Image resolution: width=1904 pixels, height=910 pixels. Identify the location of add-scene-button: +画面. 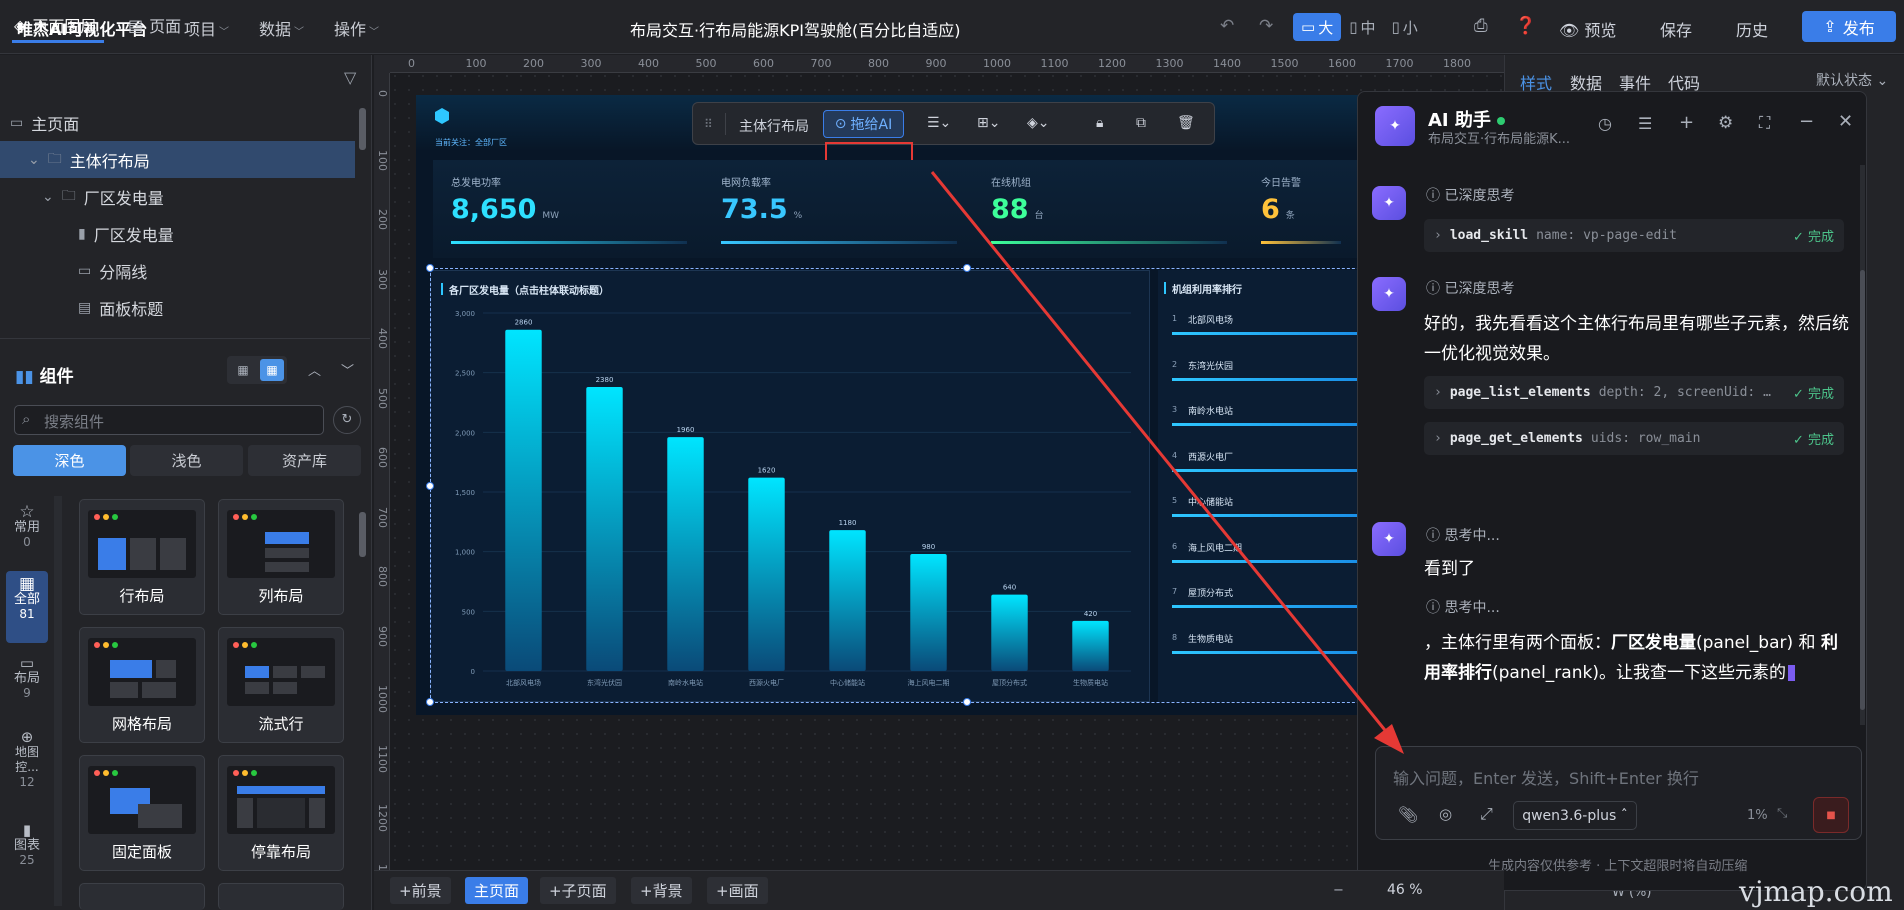
(737, 890).